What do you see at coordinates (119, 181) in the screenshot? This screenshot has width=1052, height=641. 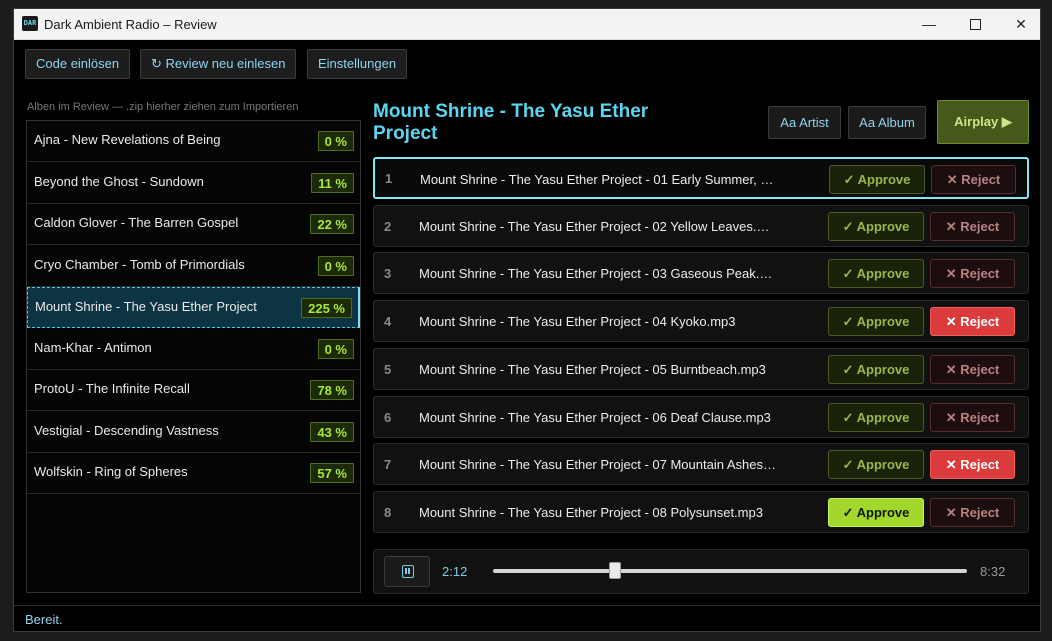 I see `album-name: Beyond the Ghost - Sundown` at bounding box center [119, 181].